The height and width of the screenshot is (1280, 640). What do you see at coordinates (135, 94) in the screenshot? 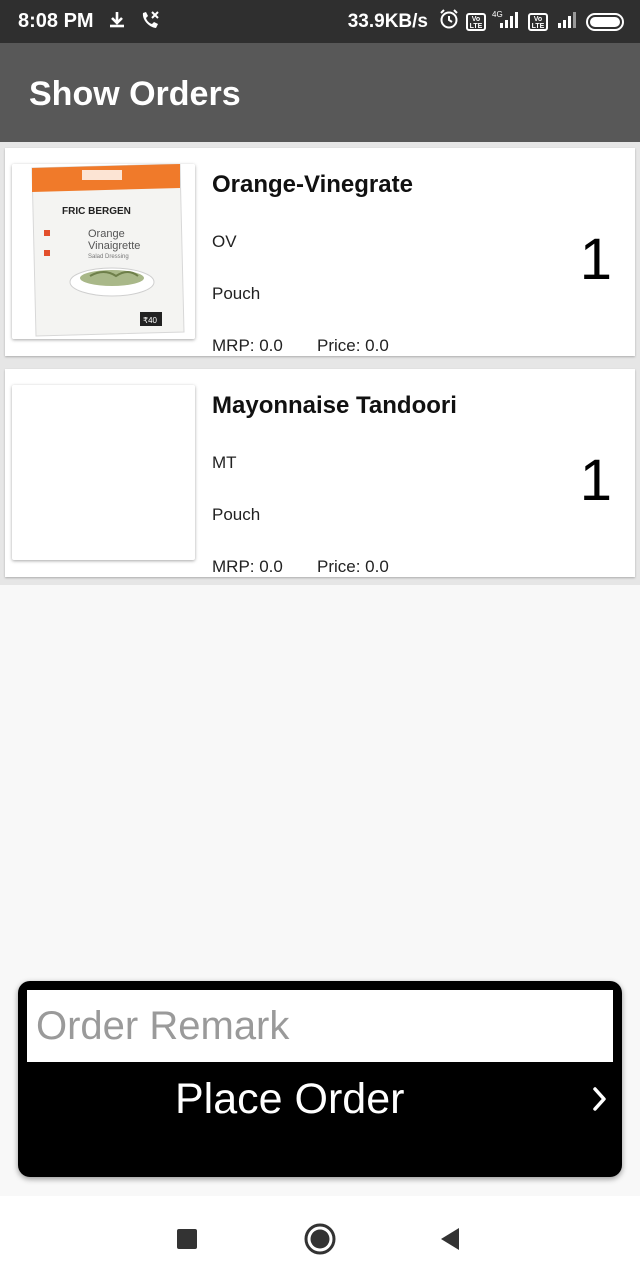
I see `page-title: Show Orders` at bounding box center [135, 94].